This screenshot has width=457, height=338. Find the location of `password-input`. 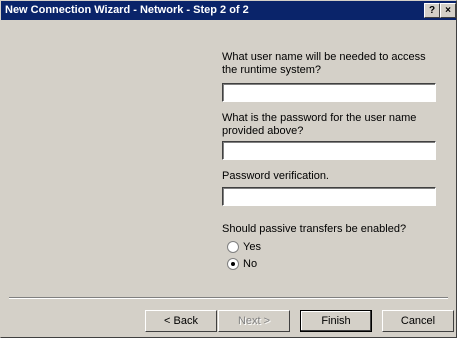

password-input is located at coordinates (329, 150).